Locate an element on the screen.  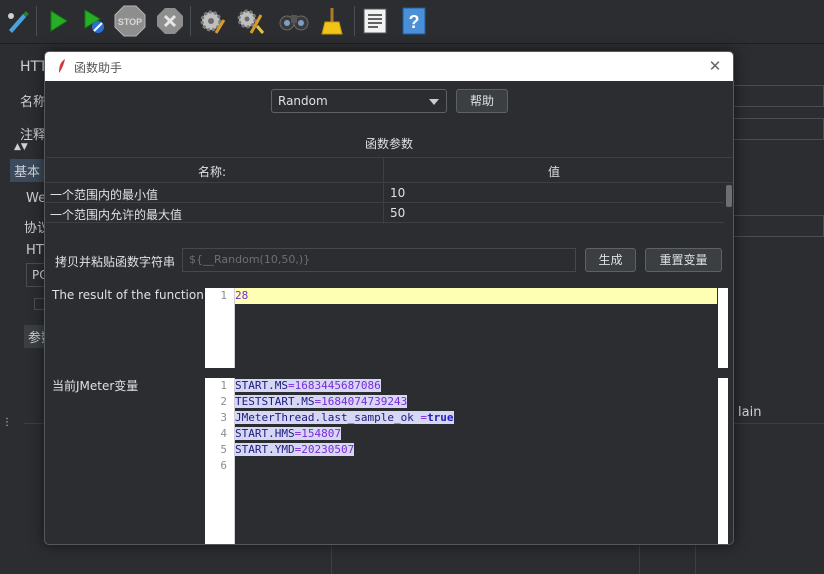
variable-line: START.HMS=154807 is located at coordinates (288, 433).